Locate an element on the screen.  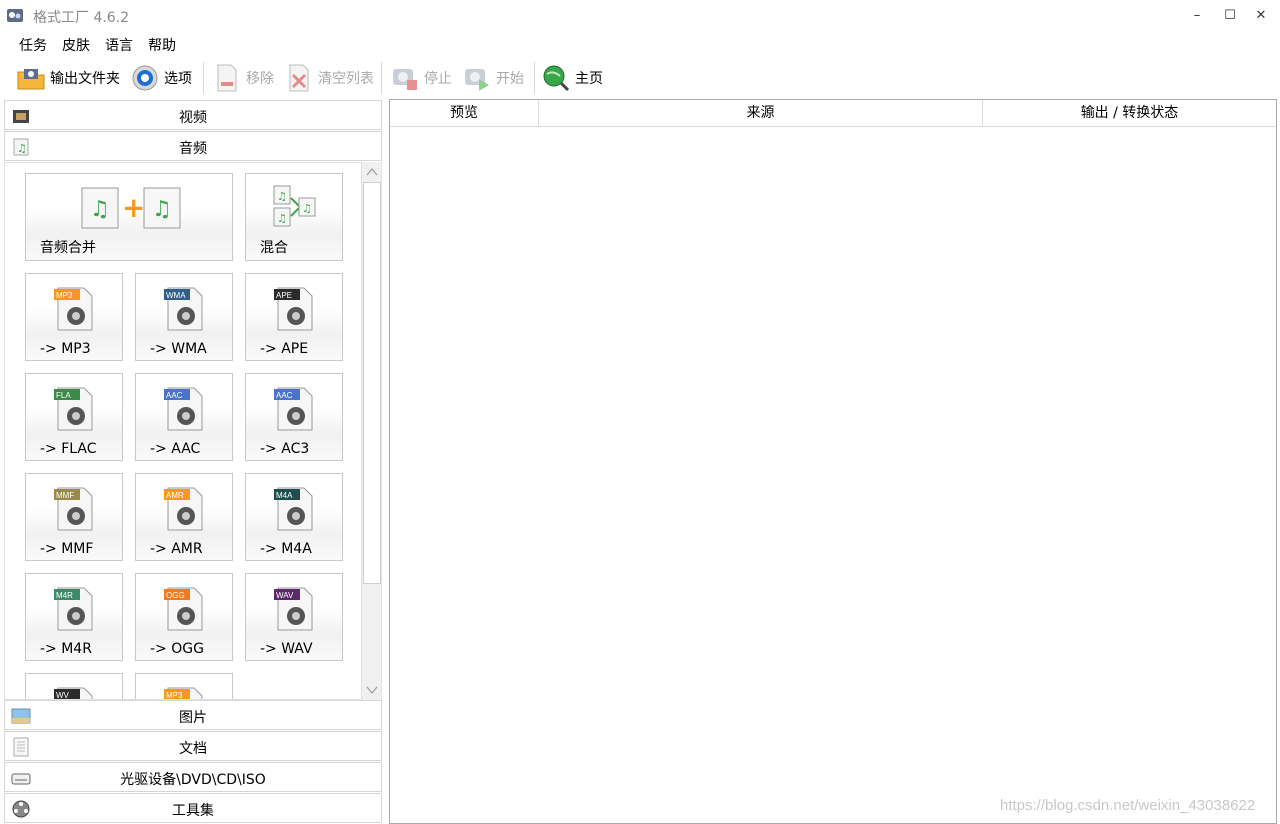
scroll-down-icon is located at coordinates (372, 690).